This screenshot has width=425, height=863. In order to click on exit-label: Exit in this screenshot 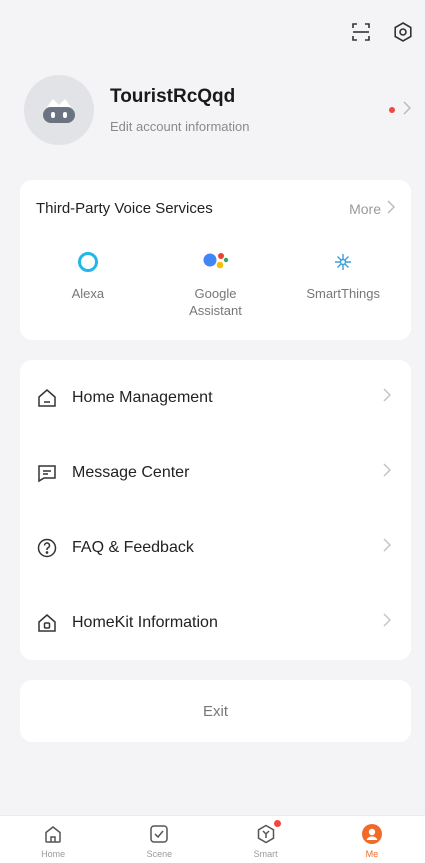, I will do `click(215, 711)`.